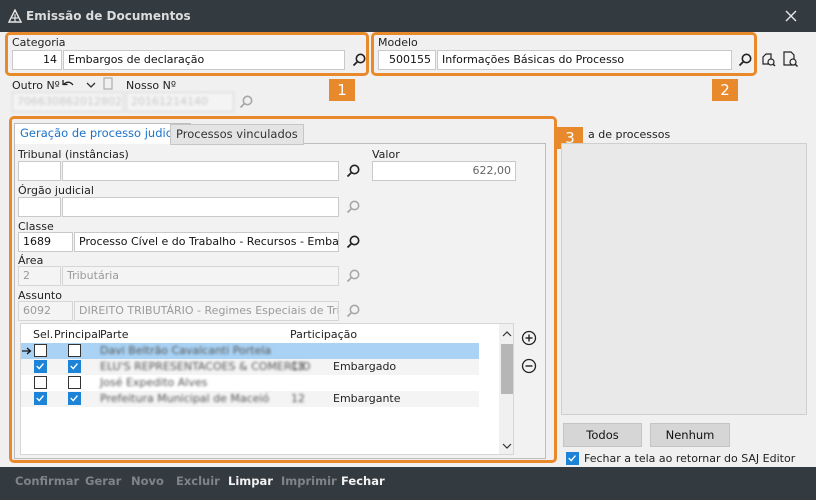  Describe the element at coordinates (45, 242) in the screenshot. I see `classe-code-field: 1689` at that location.